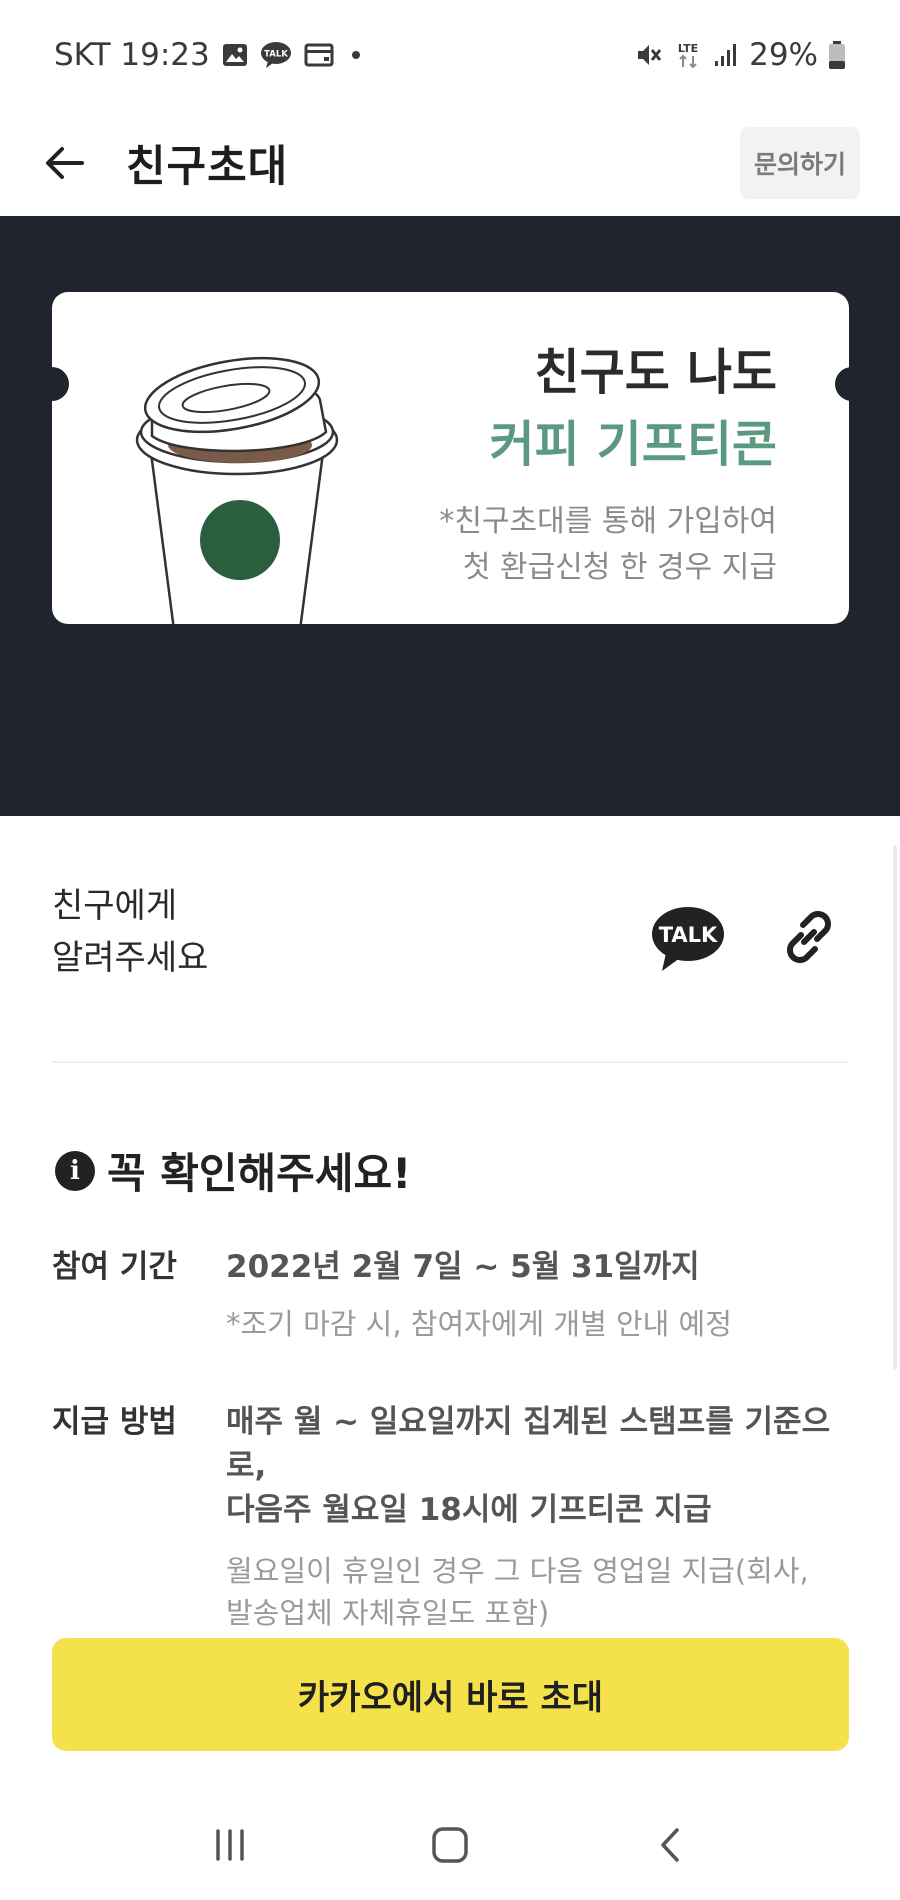  What do you see at coordinates (528, 1444) in the screenshot?
I see `payment-value-line1: 매주 월 ~ 일요일까지 집계된 스탬프를 기준으로,` at bounding box center [528, 1444].